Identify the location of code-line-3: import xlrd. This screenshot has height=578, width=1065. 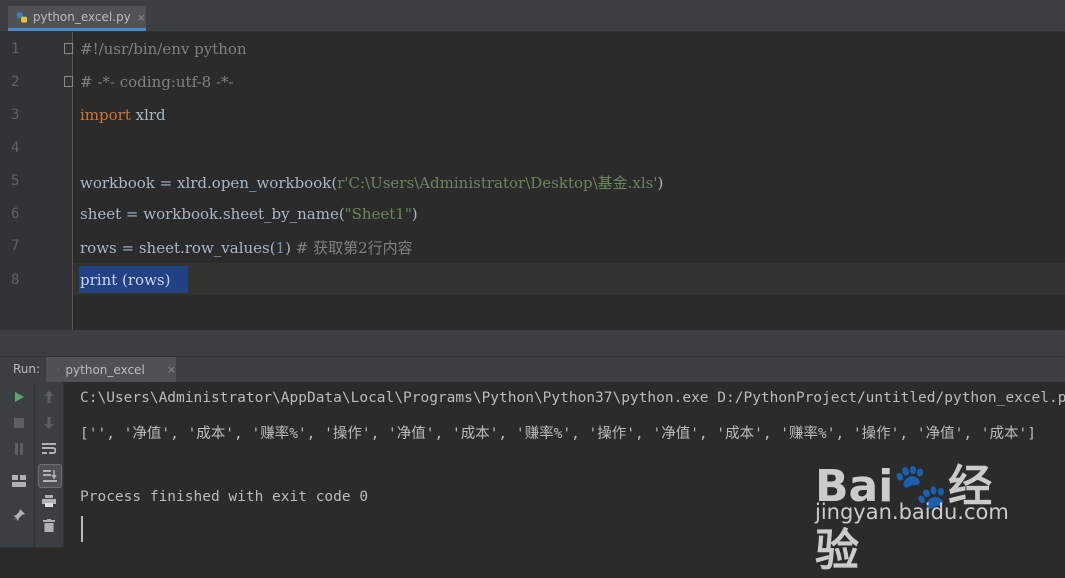
(123, 115).